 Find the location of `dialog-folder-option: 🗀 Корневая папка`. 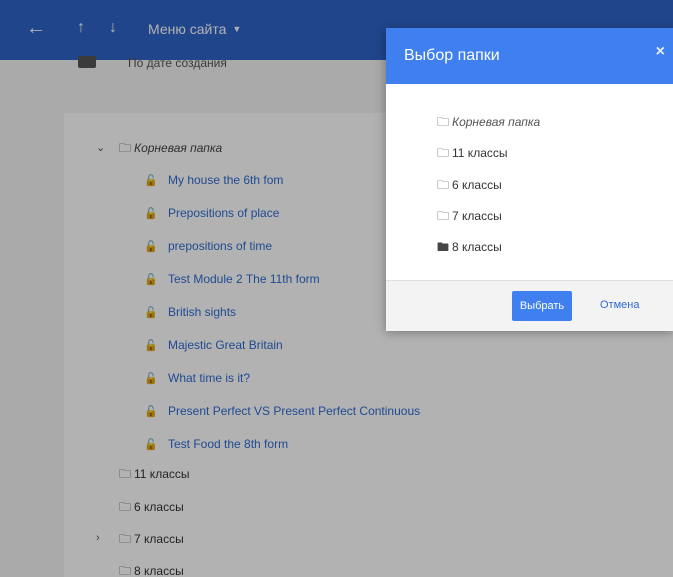

dialog-folder-option: 🗀 Корневая папка is located at coordinates (488, 123).